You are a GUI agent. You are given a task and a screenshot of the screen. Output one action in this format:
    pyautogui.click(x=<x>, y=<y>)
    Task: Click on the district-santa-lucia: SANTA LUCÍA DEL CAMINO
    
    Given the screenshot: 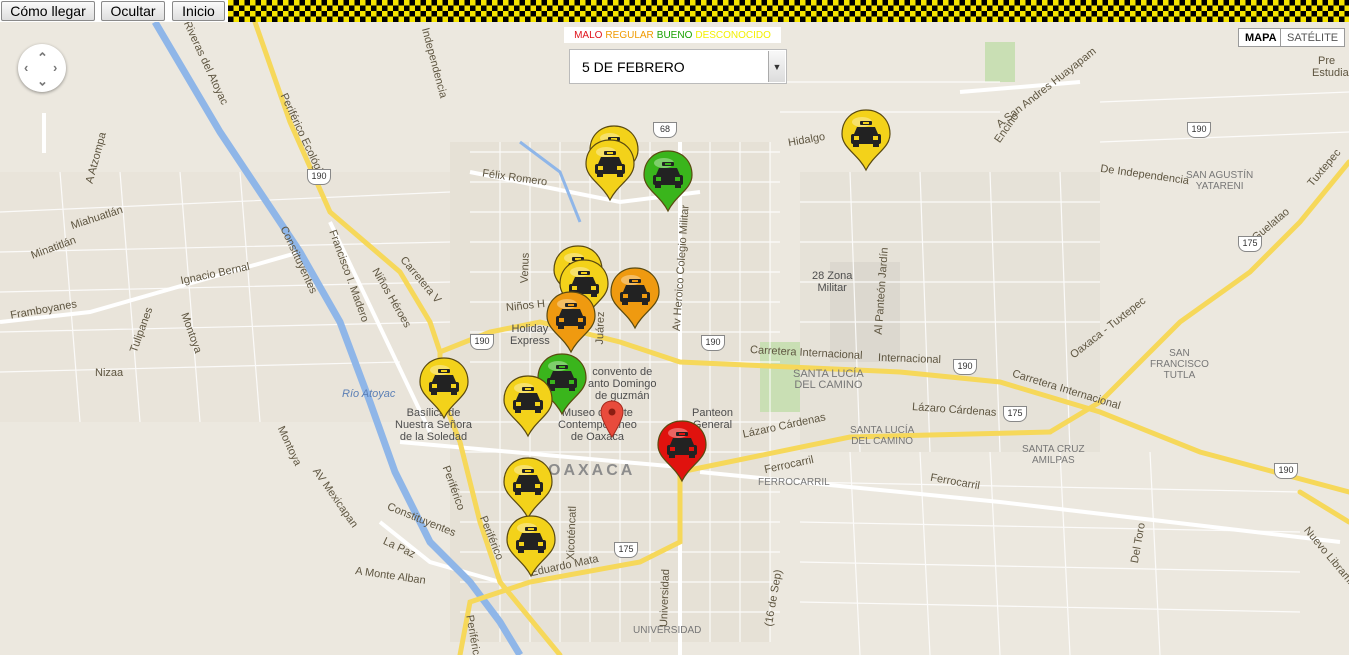 What is the action you would take?
    pyautogui.click(x=828, y=380)
    